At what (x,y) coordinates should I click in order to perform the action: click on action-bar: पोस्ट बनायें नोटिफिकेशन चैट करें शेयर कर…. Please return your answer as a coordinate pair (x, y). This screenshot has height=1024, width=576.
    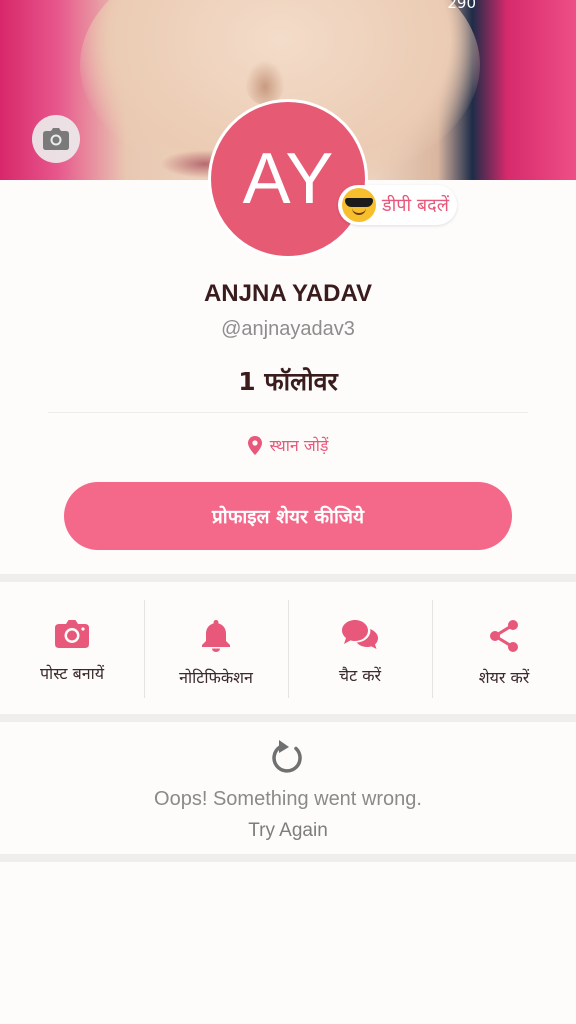
    Looking at the image, I should click on (288, 649).